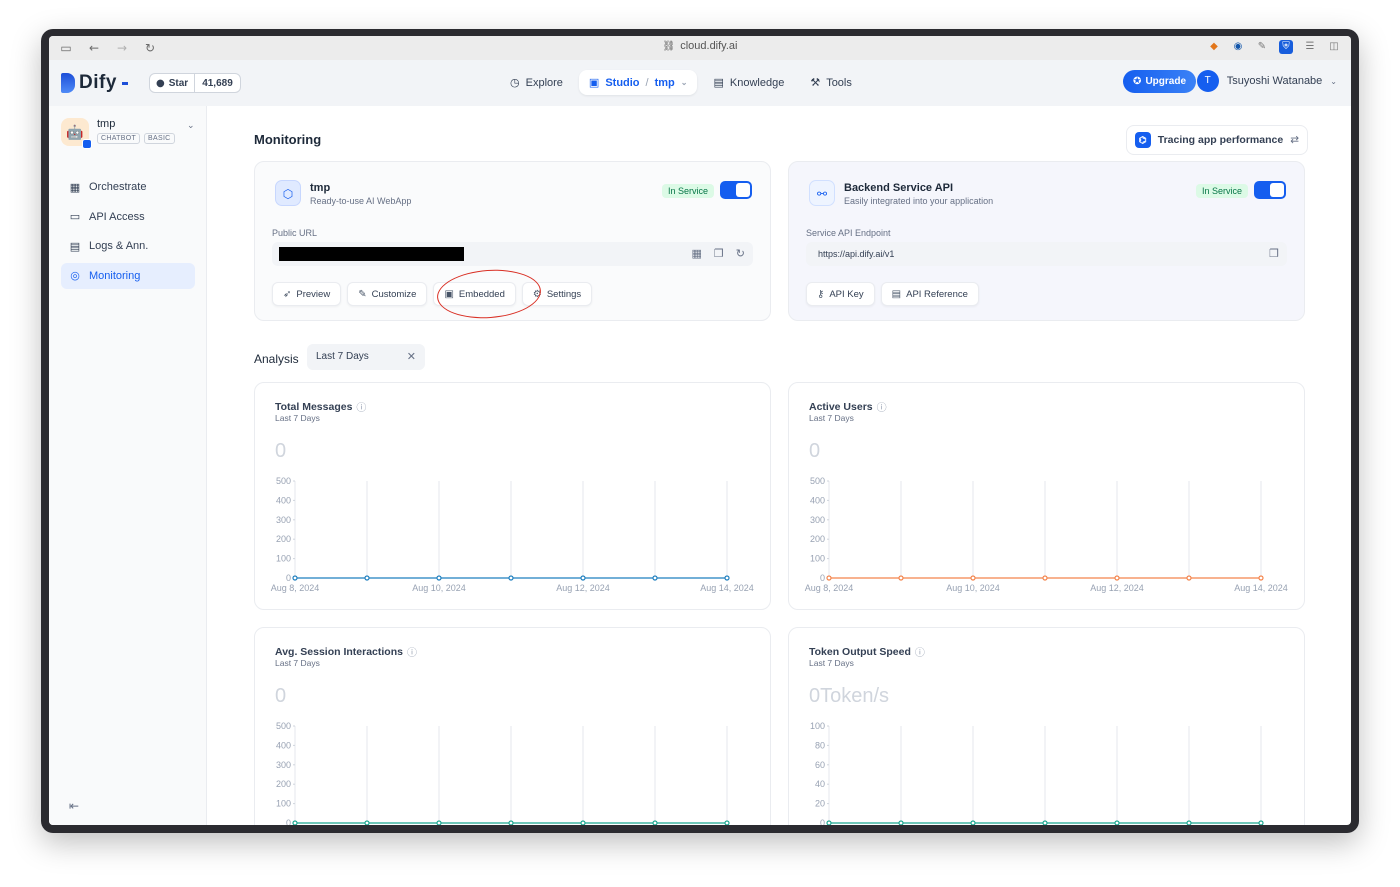  I want to click on user-menu: T Tsuyoshi Watanabe ⌄, so click(1266, 81).